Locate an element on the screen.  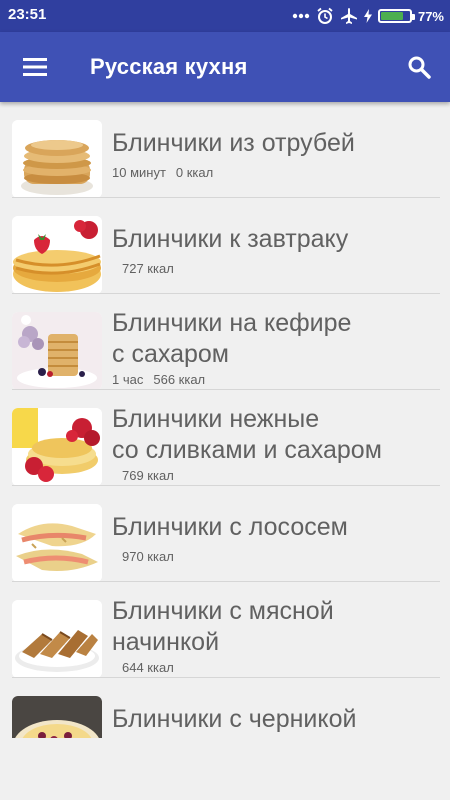
recipe-item: Блинчики с черникой is located at coordinates (225, 708).